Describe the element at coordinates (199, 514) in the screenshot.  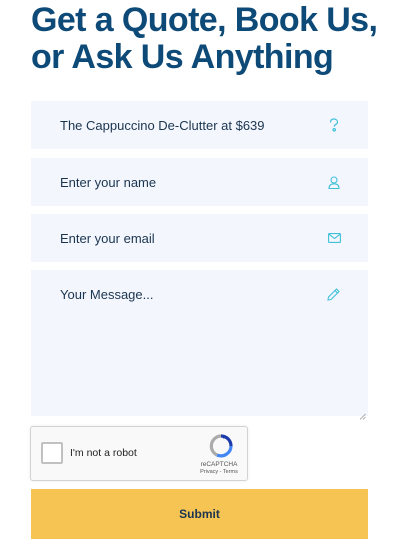
I see `submit-button: Submit` at that location.